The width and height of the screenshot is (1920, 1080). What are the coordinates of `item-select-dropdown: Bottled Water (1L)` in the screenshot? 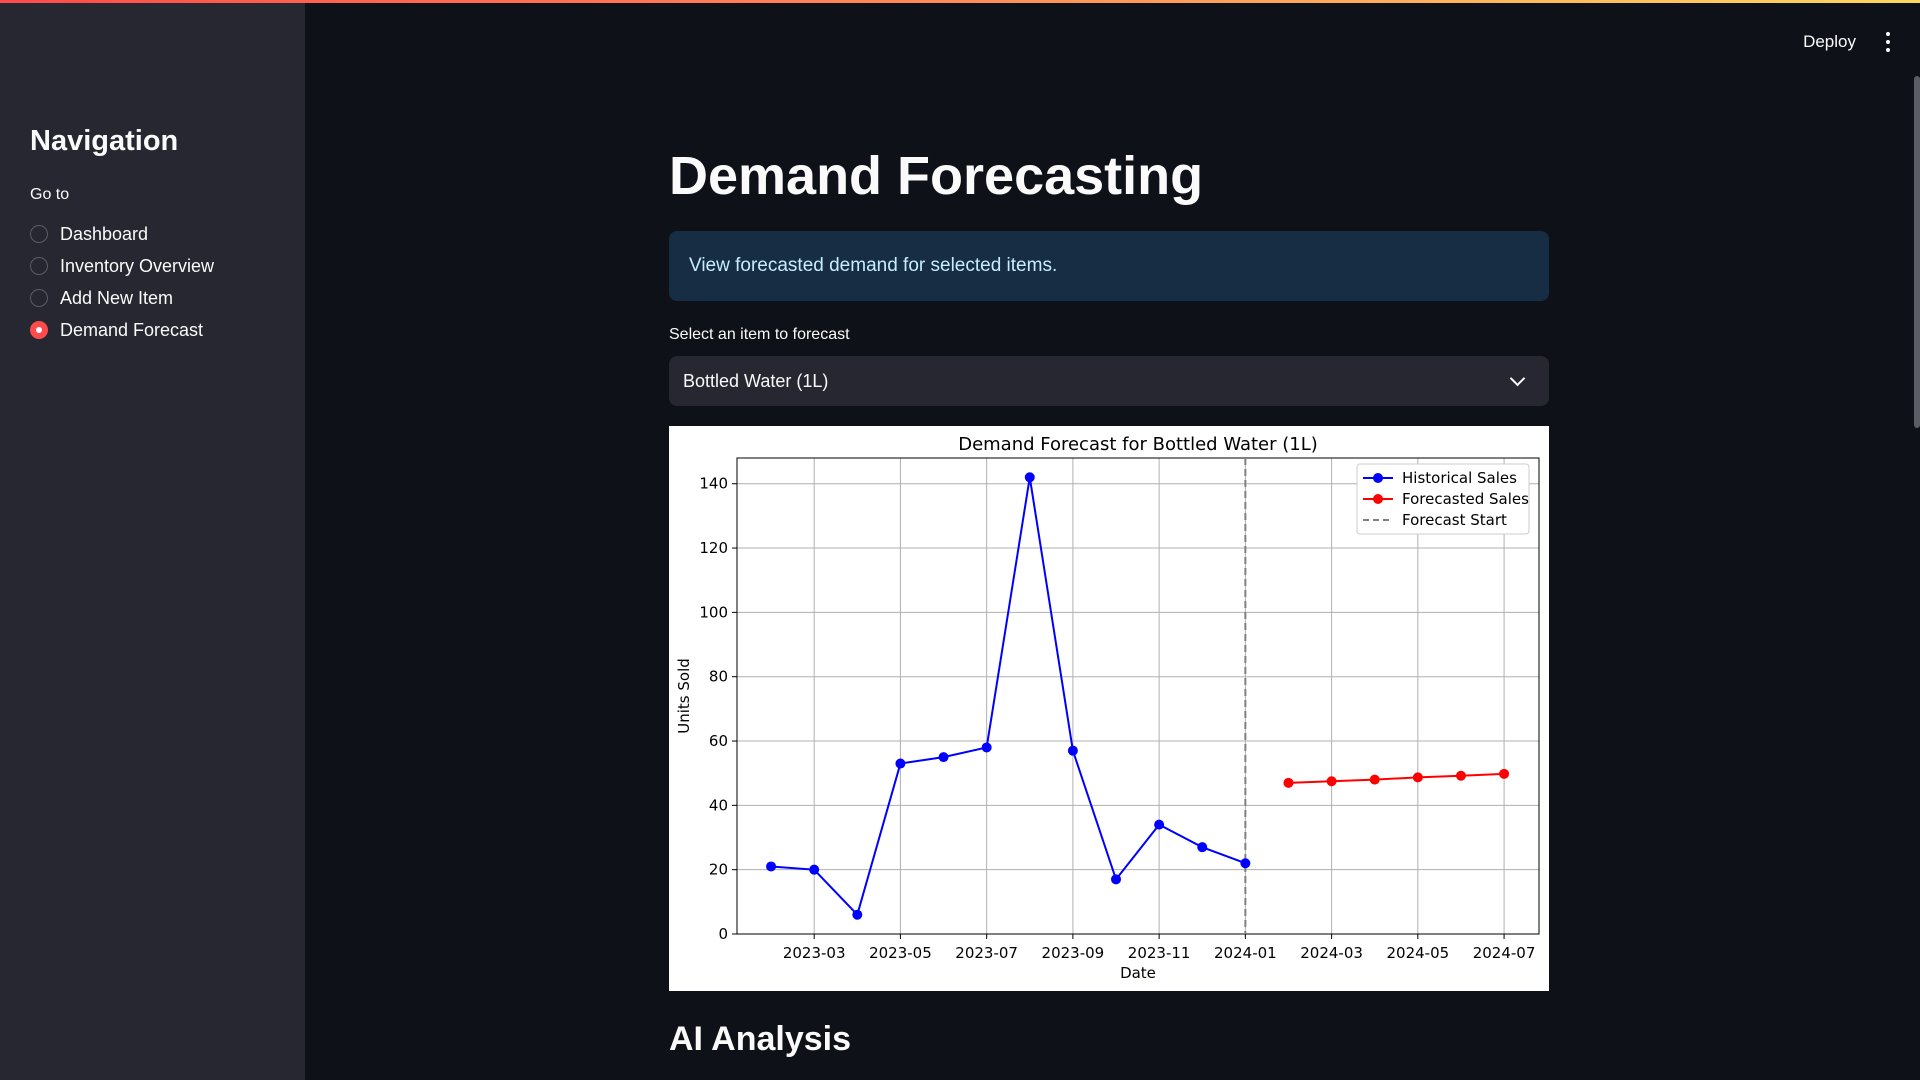 It's located at (1109, 381).